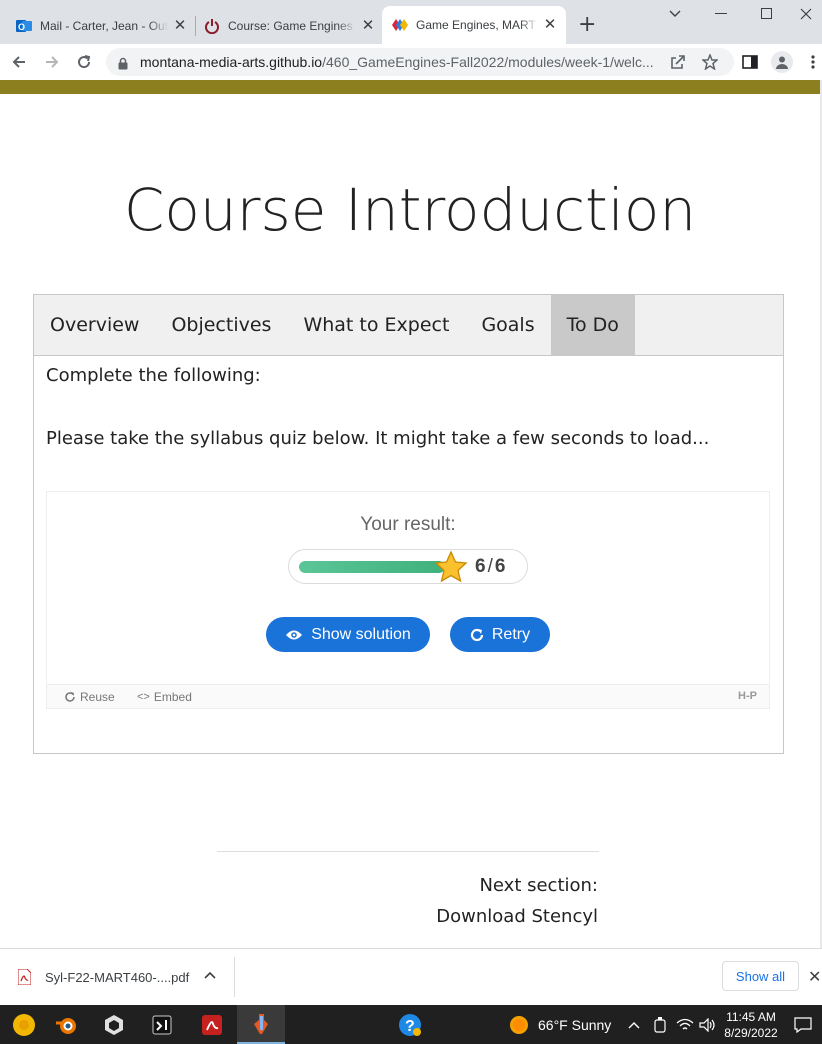 The image size is (822, 1044). What do you see at coordinates (117, 977) in the screenshot?
I see `download-filename: Syl-F22-MART460-....pdf` at bounding box center [117, 977].